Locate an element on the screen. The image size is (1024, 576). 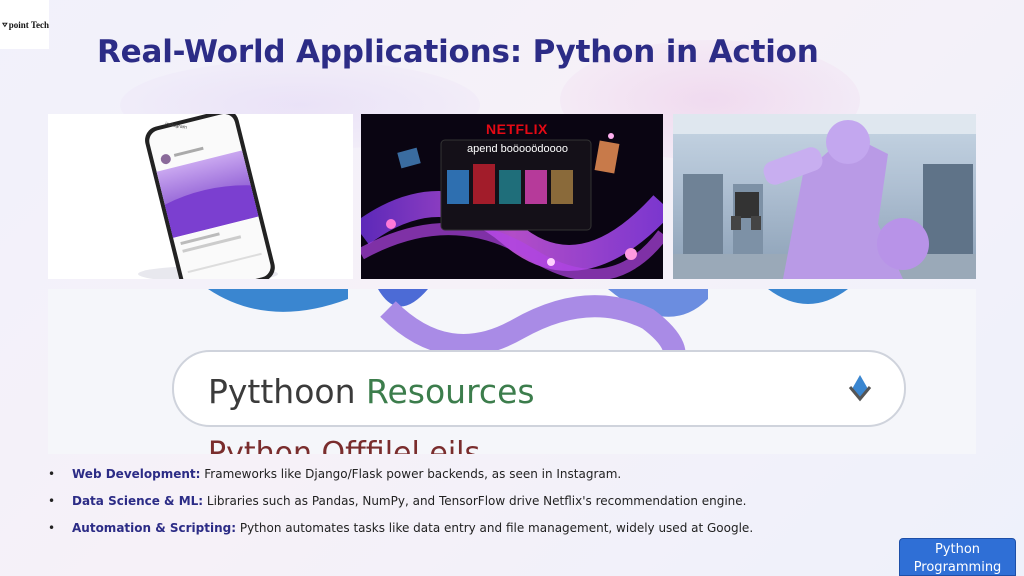
search-word-python: Pytthoon is located at coordinates (282, 391).